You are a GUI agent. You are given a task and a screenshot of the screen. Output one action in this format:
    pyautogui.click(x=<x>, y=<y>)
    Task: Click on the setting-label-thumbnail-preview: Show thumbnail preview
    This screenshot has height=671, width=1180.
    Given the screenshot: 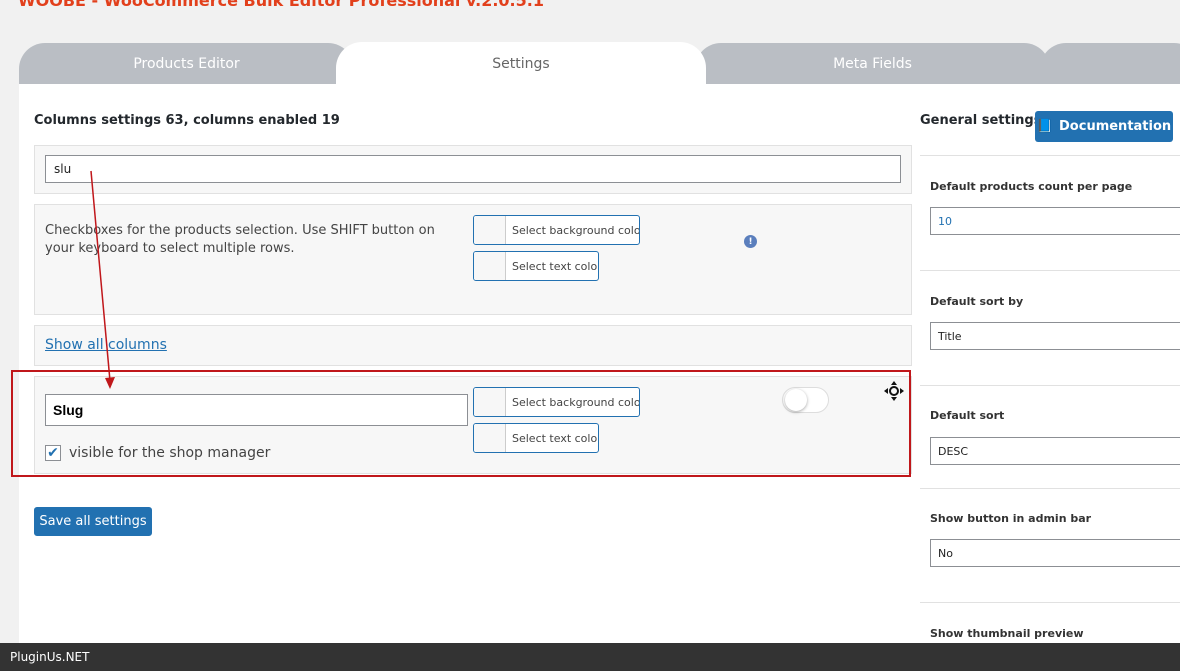 What is the action you would take?
    pyautogui.click(x=1007, y=633)
    